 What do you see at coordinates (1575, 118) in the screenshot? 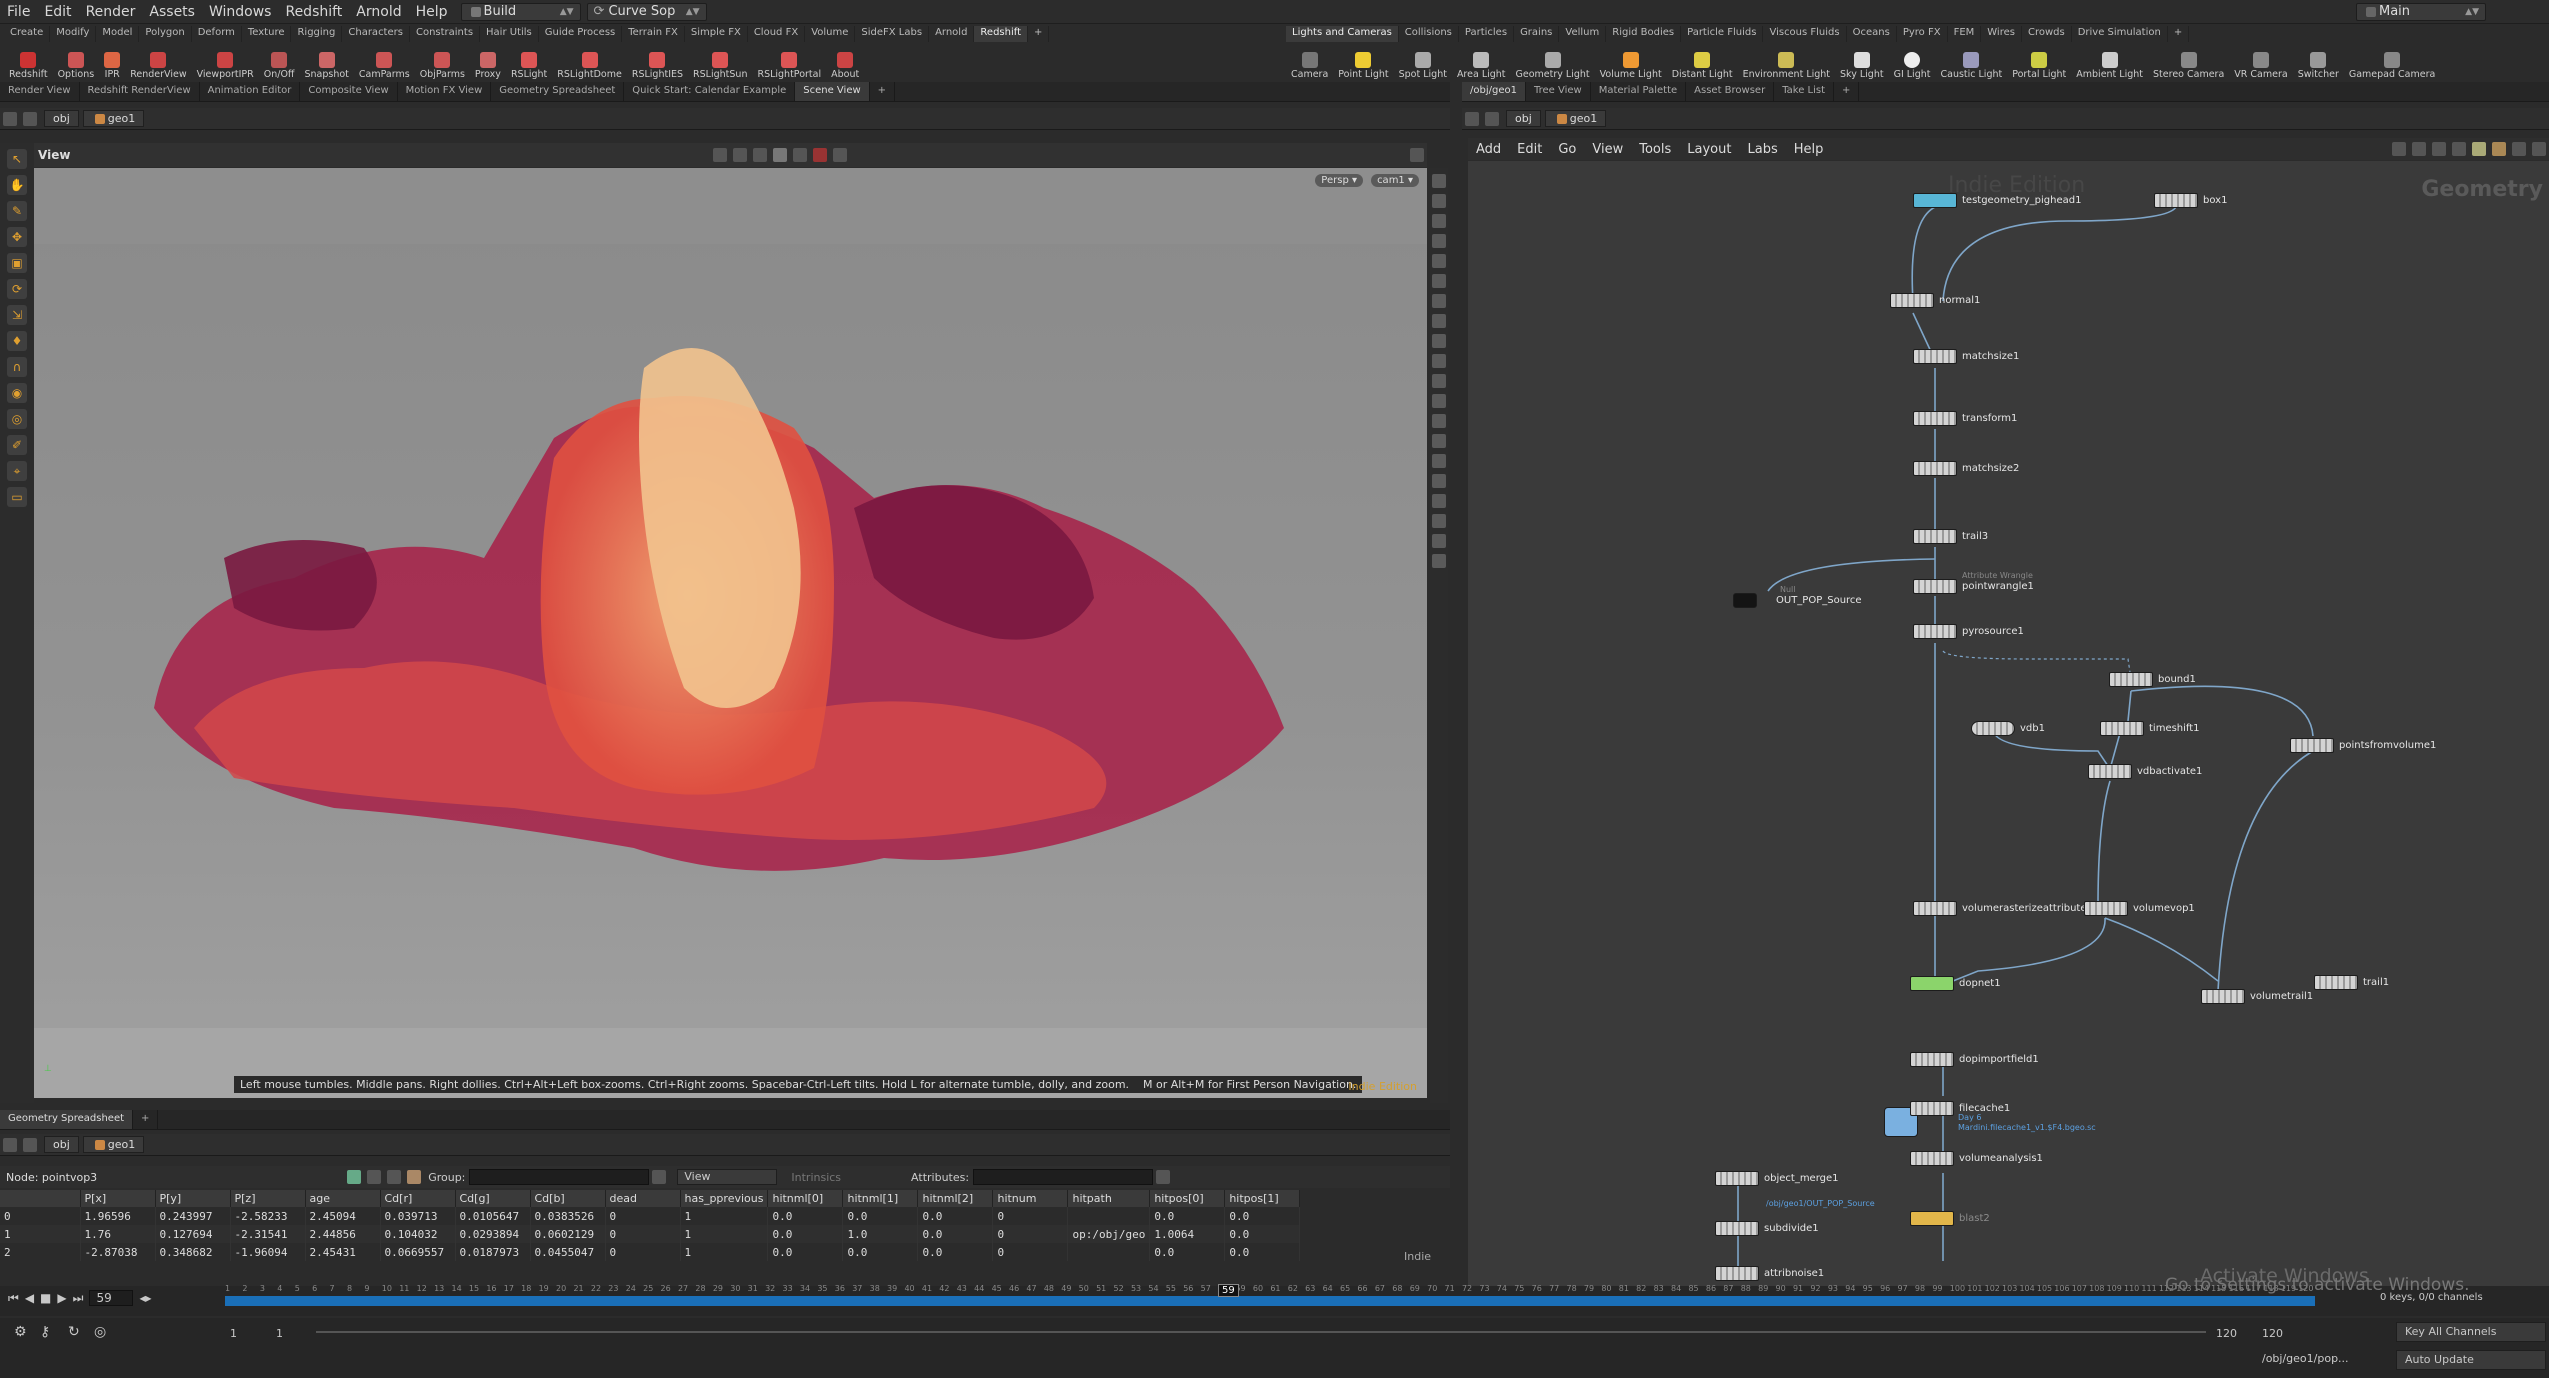
I see `path-geo: geo1` at bounding box center [1575, 118].